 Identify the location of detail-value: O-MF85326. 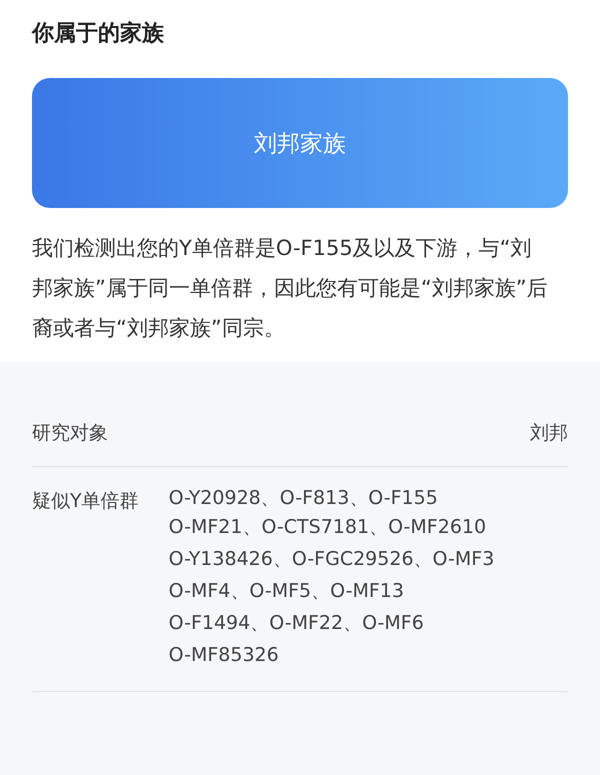
(224, 655).